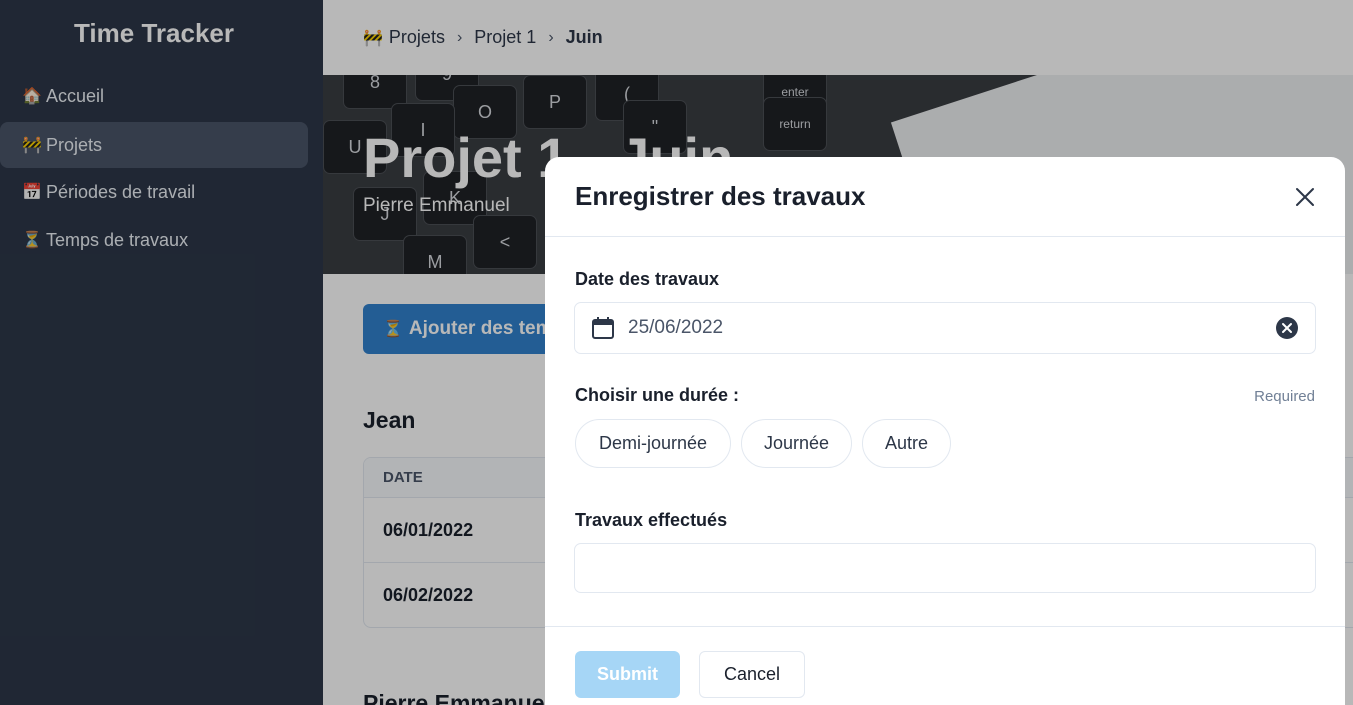 The image size is (1353, 705). Describe the element at coordinates (1287, 328) in the screenshot. I see `clear-icon` at that location.